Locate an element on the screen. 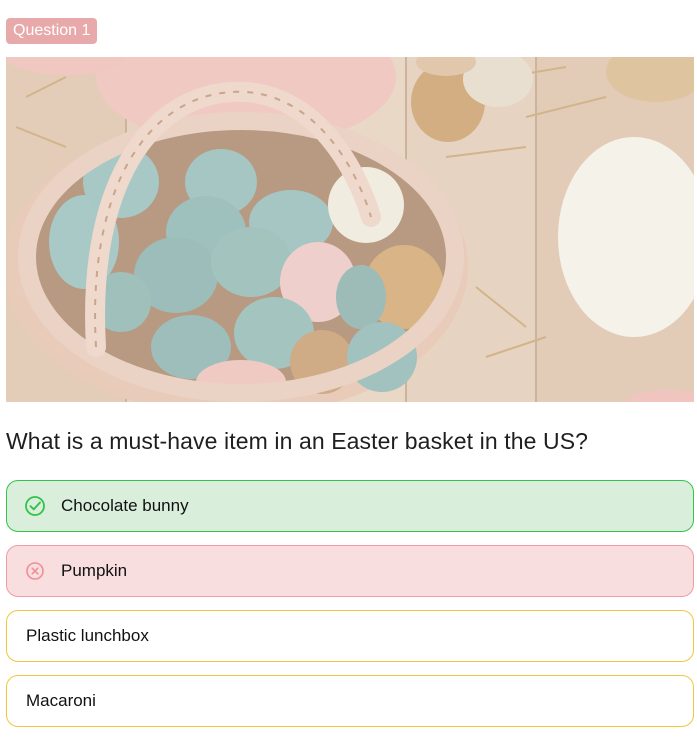 The image size is (697, 747). answer-option-label: Macaroni is located at coordinates (61, 700).